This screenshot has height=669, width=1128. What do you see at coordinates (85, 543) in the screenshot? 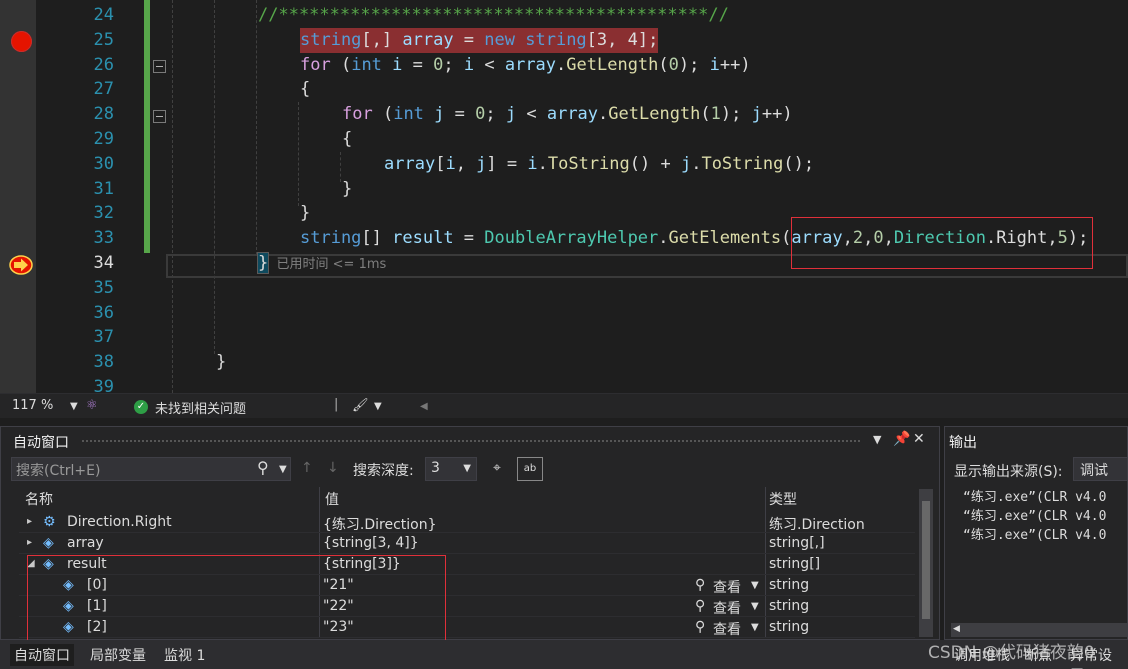
I see `variable-name: array` at bounding box center [85, 543].